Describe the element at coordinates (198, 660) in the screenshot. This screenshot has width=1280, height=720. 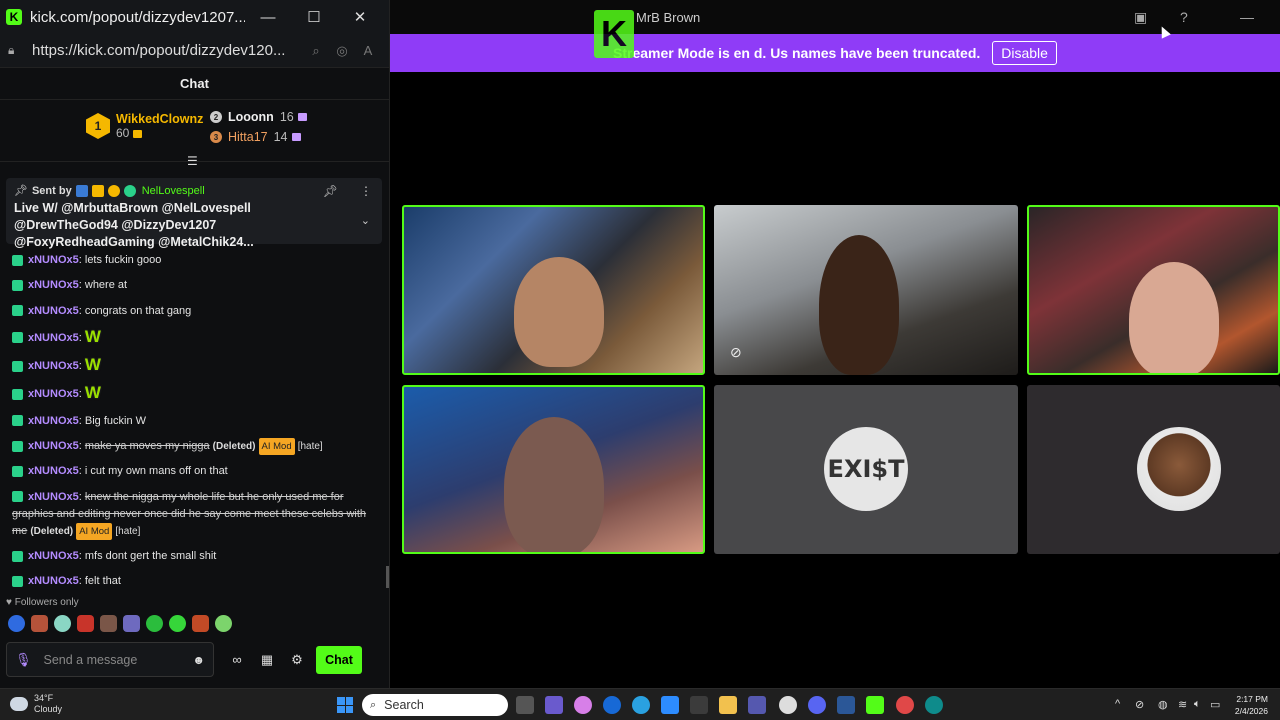
I see `emoji-icon: ☻` at that location.